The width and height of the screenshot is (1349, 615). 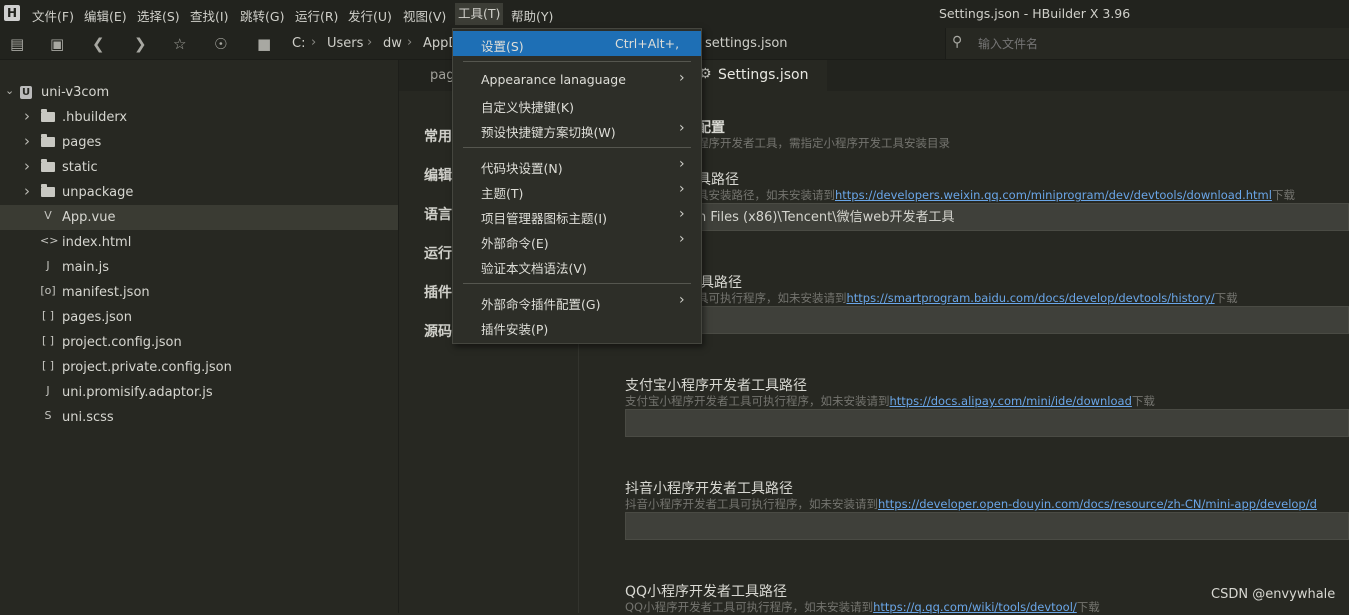 I want to click on tree-root: ⌄ U uni-v3com, so click(x=199, y=92).